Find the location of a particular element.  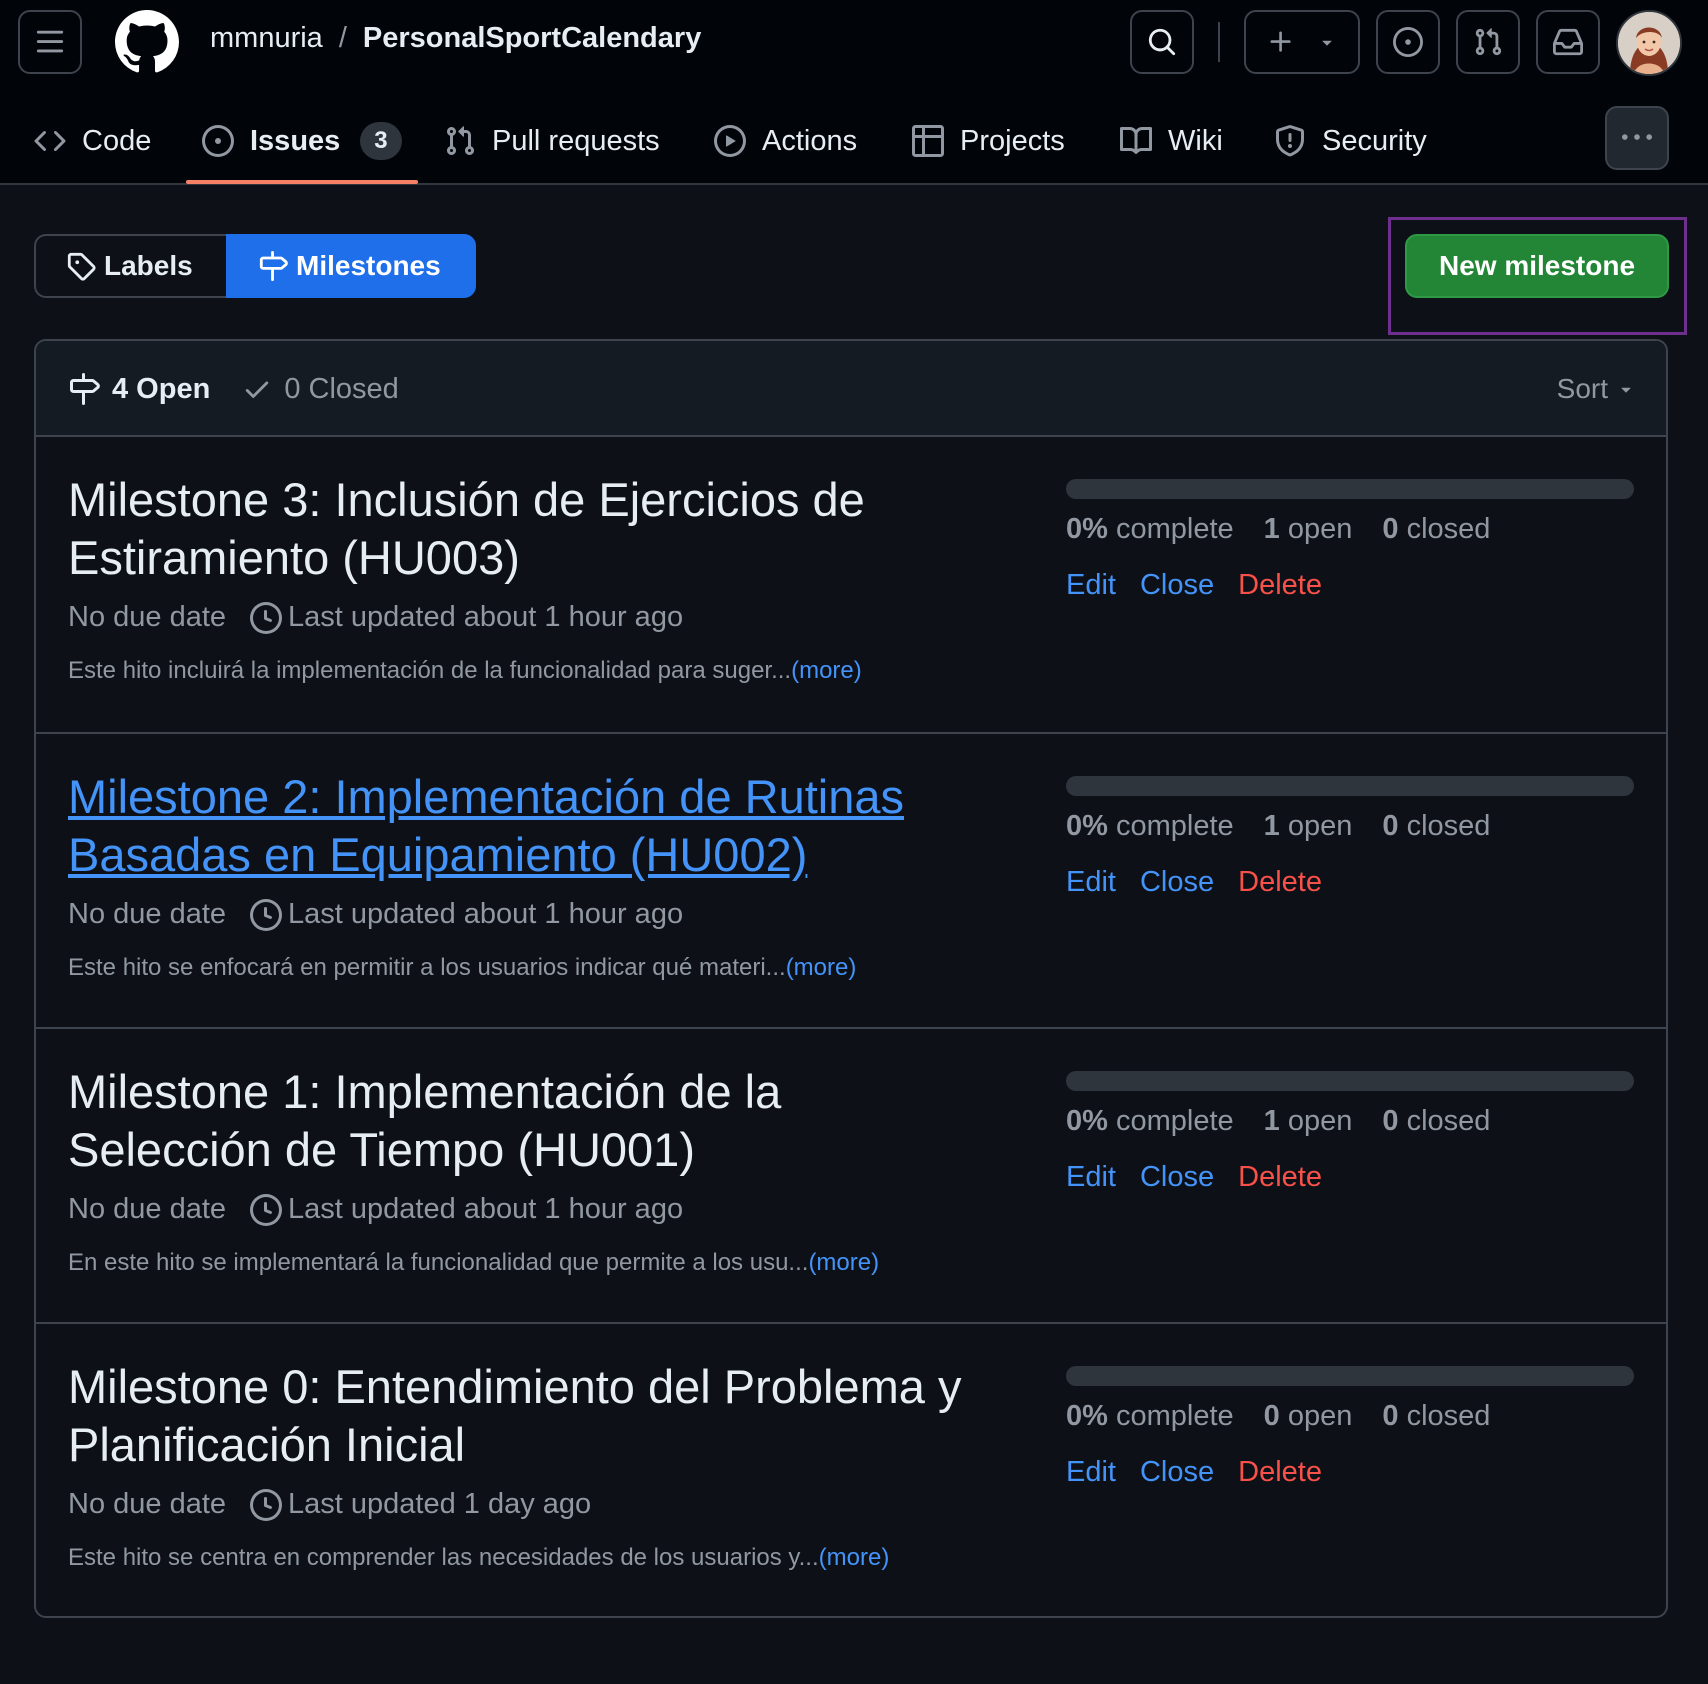

tab-security: Security is located at coordinates (1350, 141).